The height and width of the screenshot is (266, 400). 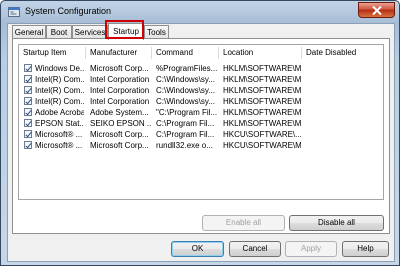 What do you see at coordinates (124, 29) in the screenshot?
I see `startup-tab-highlight` at bounding box center [124, 29].